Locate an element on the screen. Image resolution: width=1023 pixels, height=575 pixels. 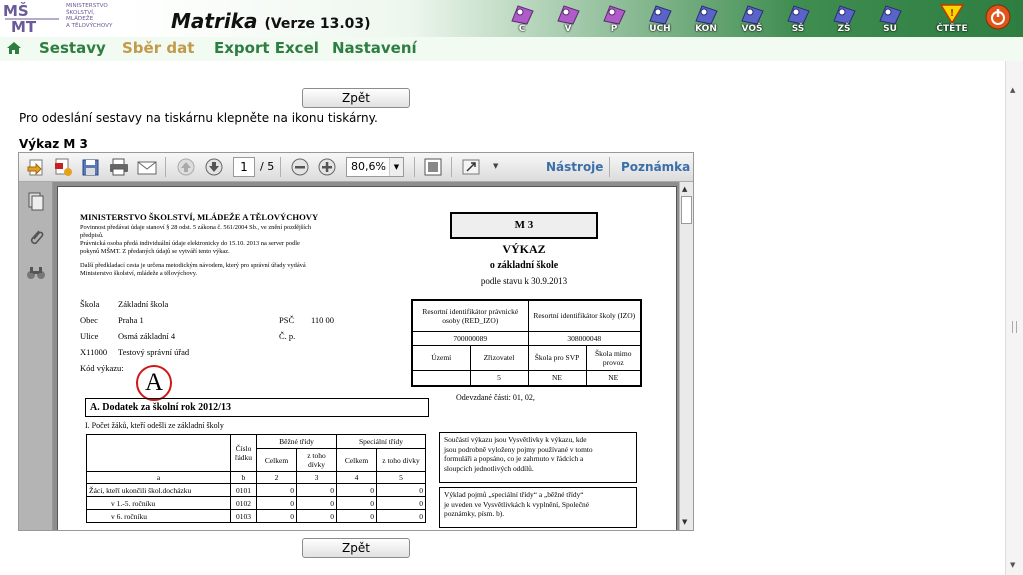
module-p-button: P is located at coordinates (614, 19).